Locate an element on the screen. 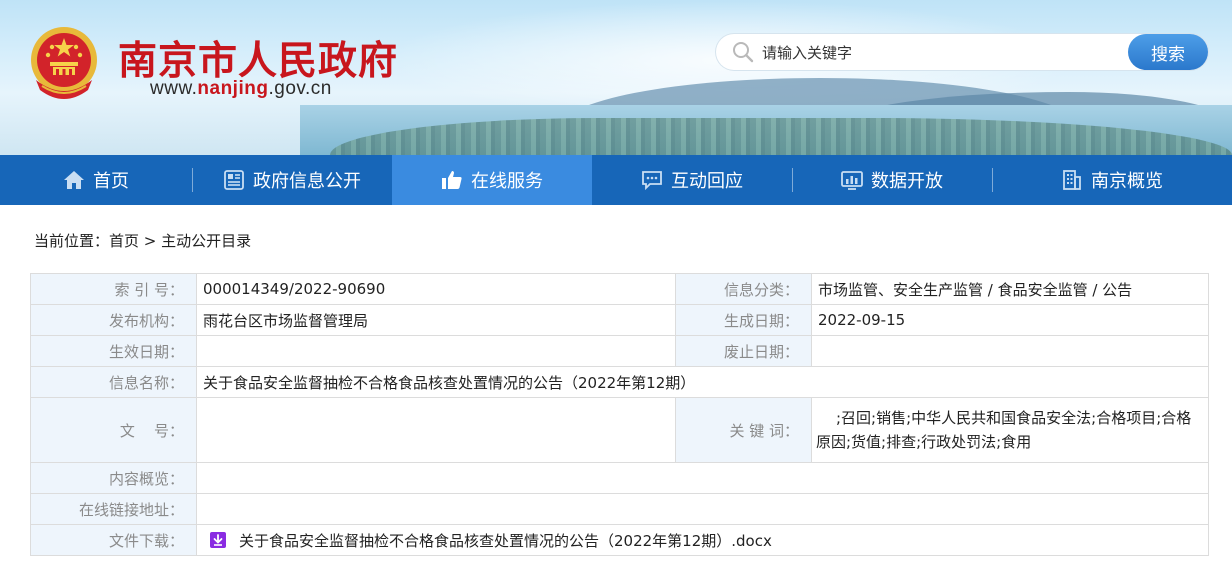 This screenshot has height=561, width=1232. publisher-value: 雨花台区市场监督管理局 is located at coordinates (436, 320).